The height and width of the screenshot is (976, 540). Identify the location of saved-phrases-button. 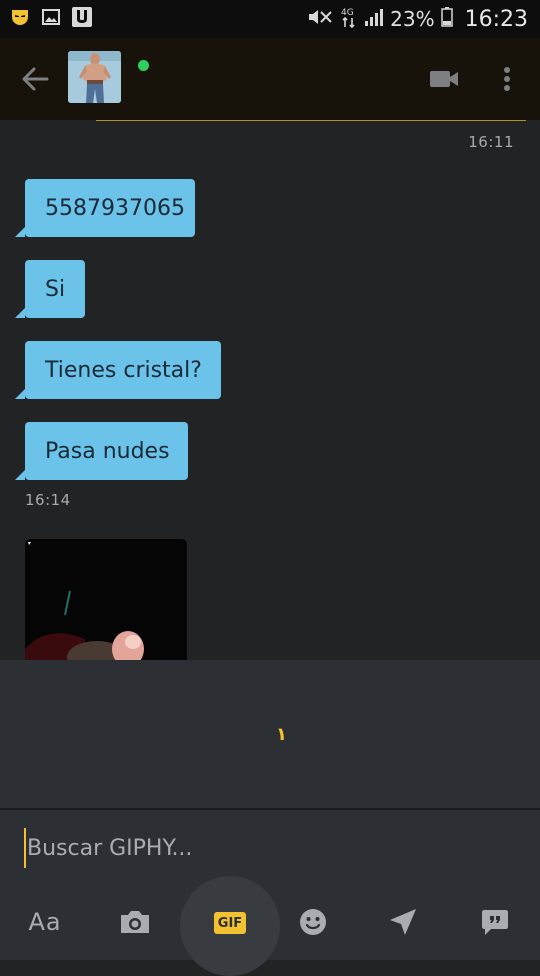
(495, 922).